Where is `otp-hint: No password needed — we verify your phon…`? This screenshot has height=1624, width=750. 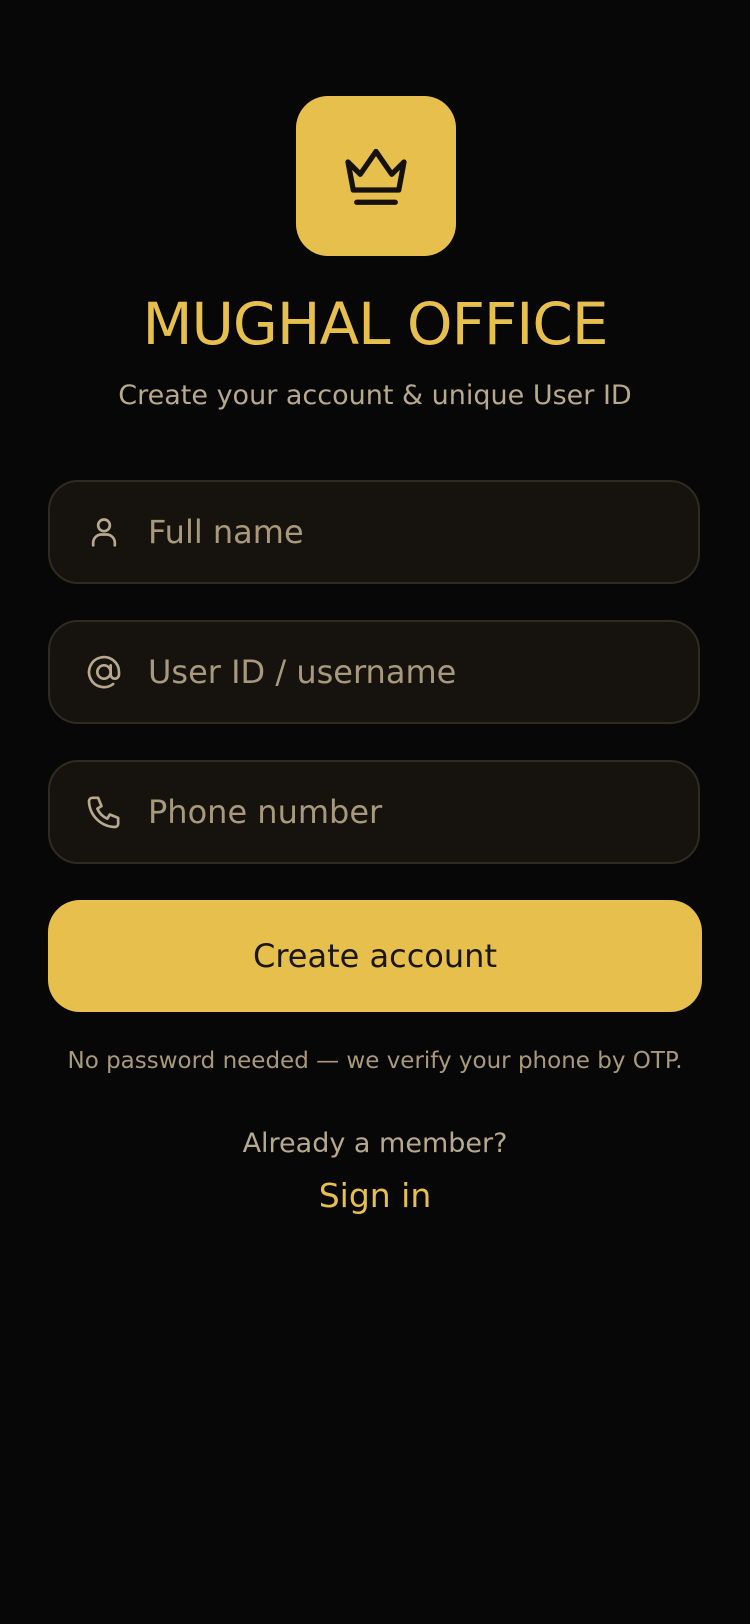 otp-hint: No password needed — we verify your phon… is located at coordinates (375, 1061).